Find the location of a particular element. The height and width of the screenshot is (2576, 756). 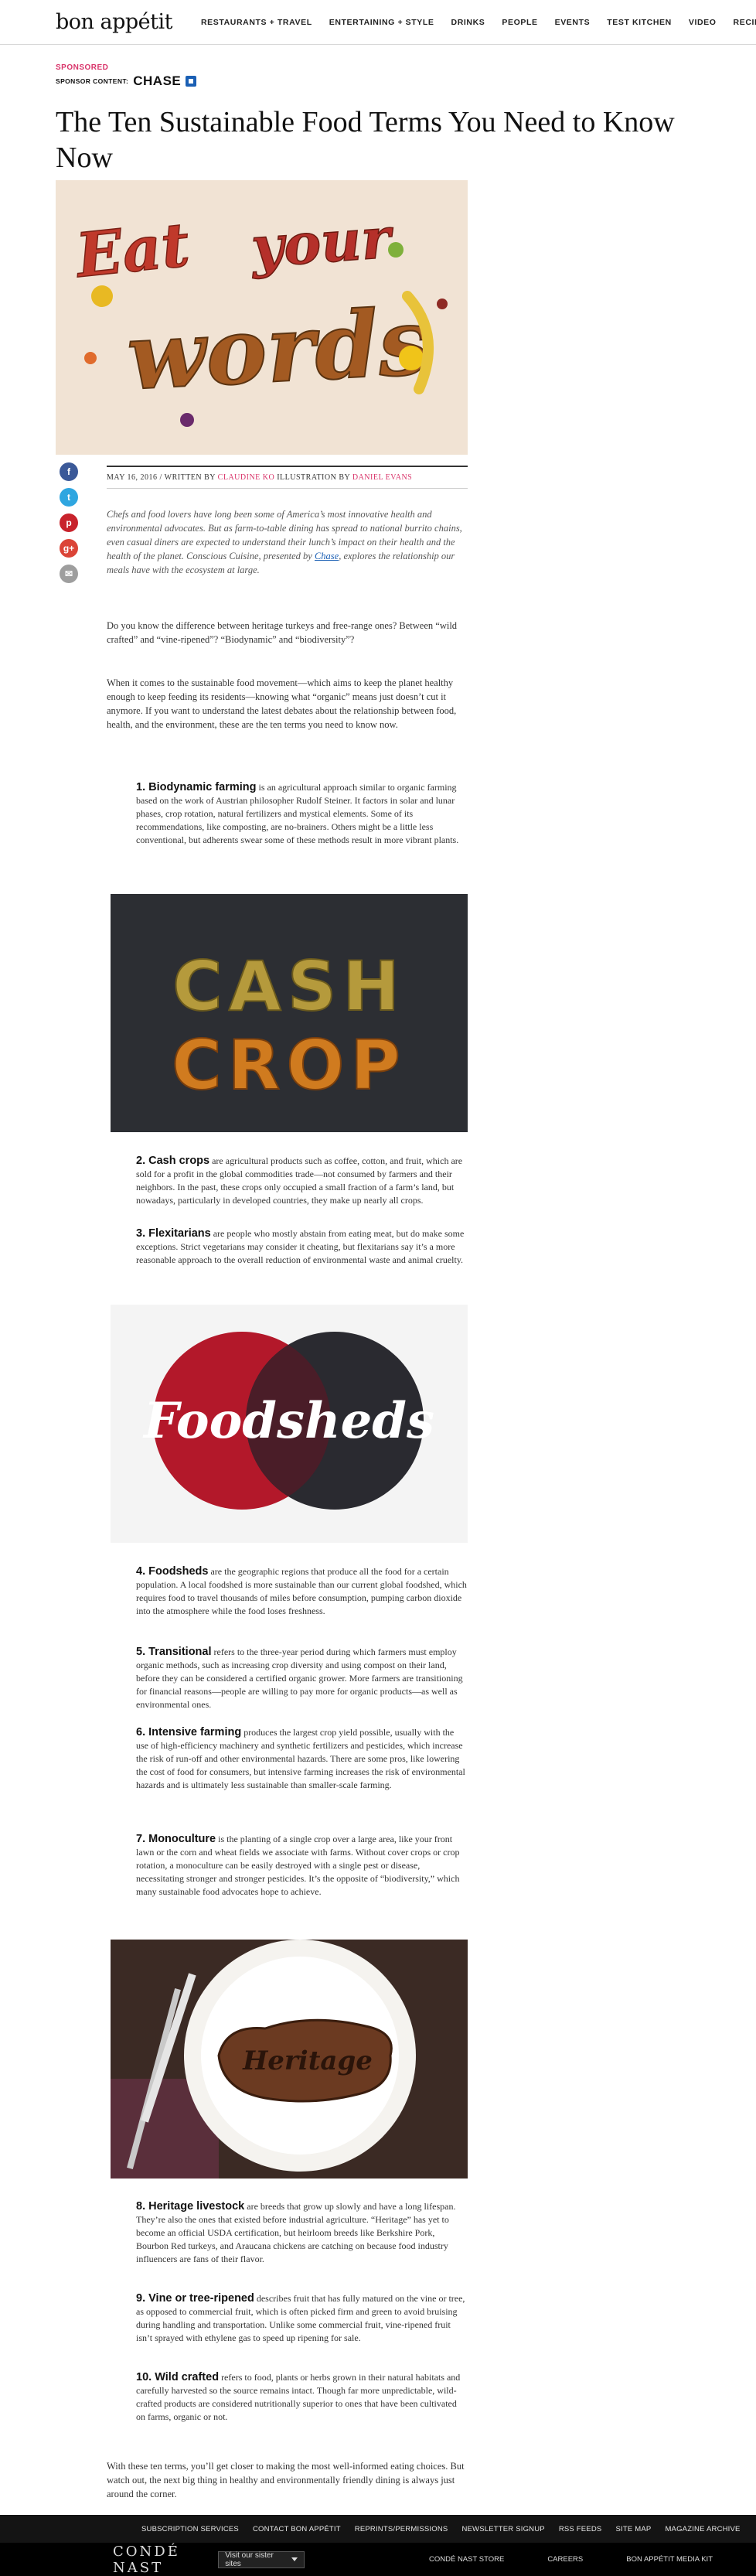

illustrator-link: DANIEL EVANS is located at coordinates (382, 478).